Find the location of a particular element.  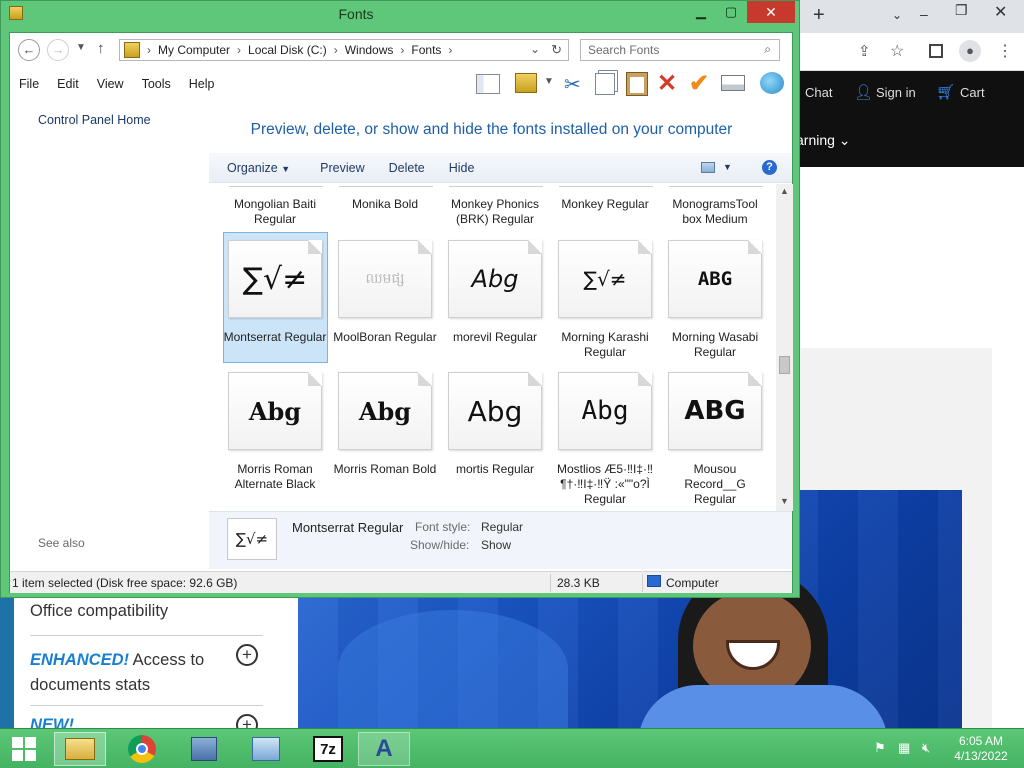

view-options-chevron-icon: ▼ is located at coordinates (727, 167).